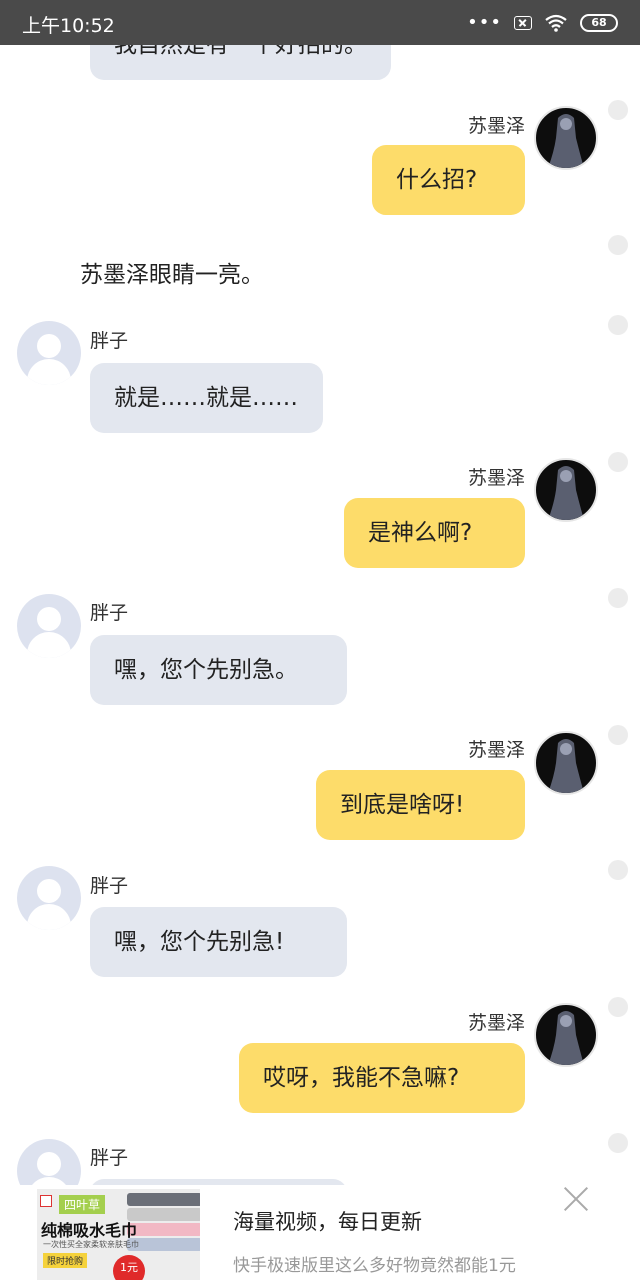  I want to click on message-bubble: 到底是啥呀!, so click(420, 805).